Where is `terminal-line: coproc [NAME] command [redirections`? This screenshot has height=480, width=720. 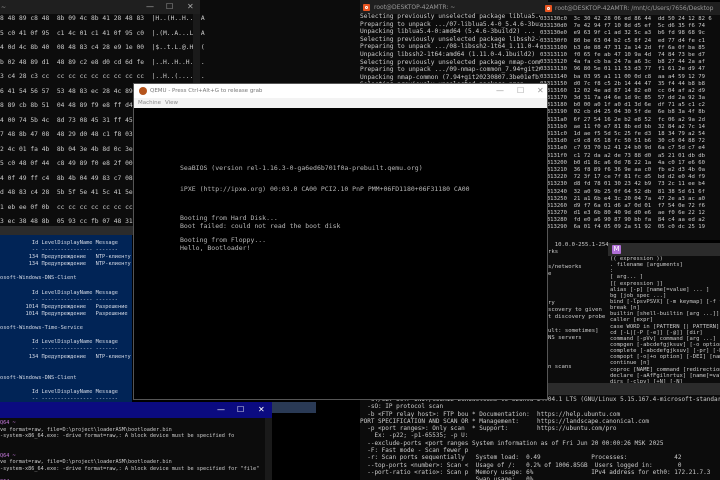
terminal-line: coproc [NAME] command [redirections is located at coordinates (665, 369).